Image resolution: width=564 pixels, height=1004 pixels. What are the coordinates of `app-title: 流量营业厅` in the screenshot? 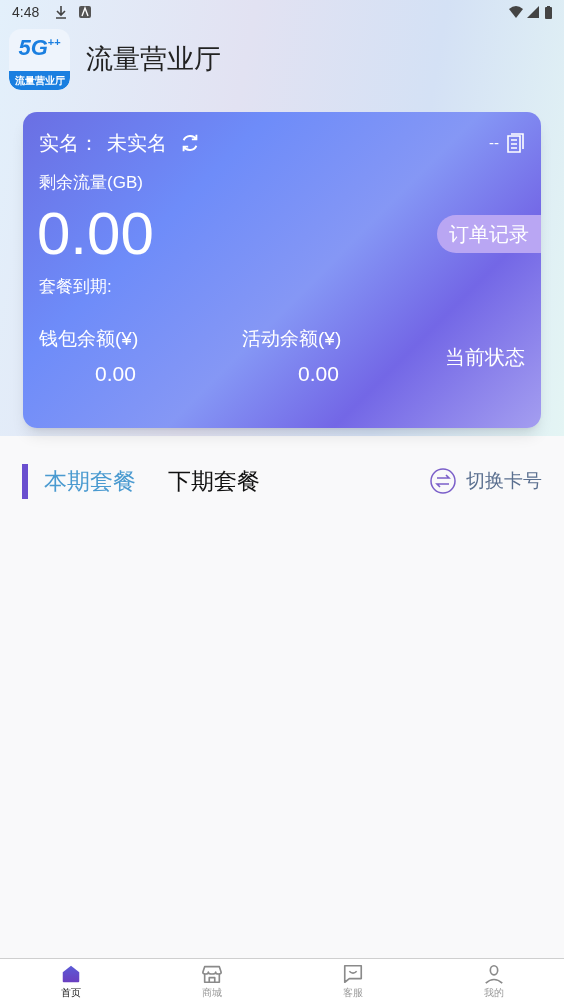 It's located at (153, 60).